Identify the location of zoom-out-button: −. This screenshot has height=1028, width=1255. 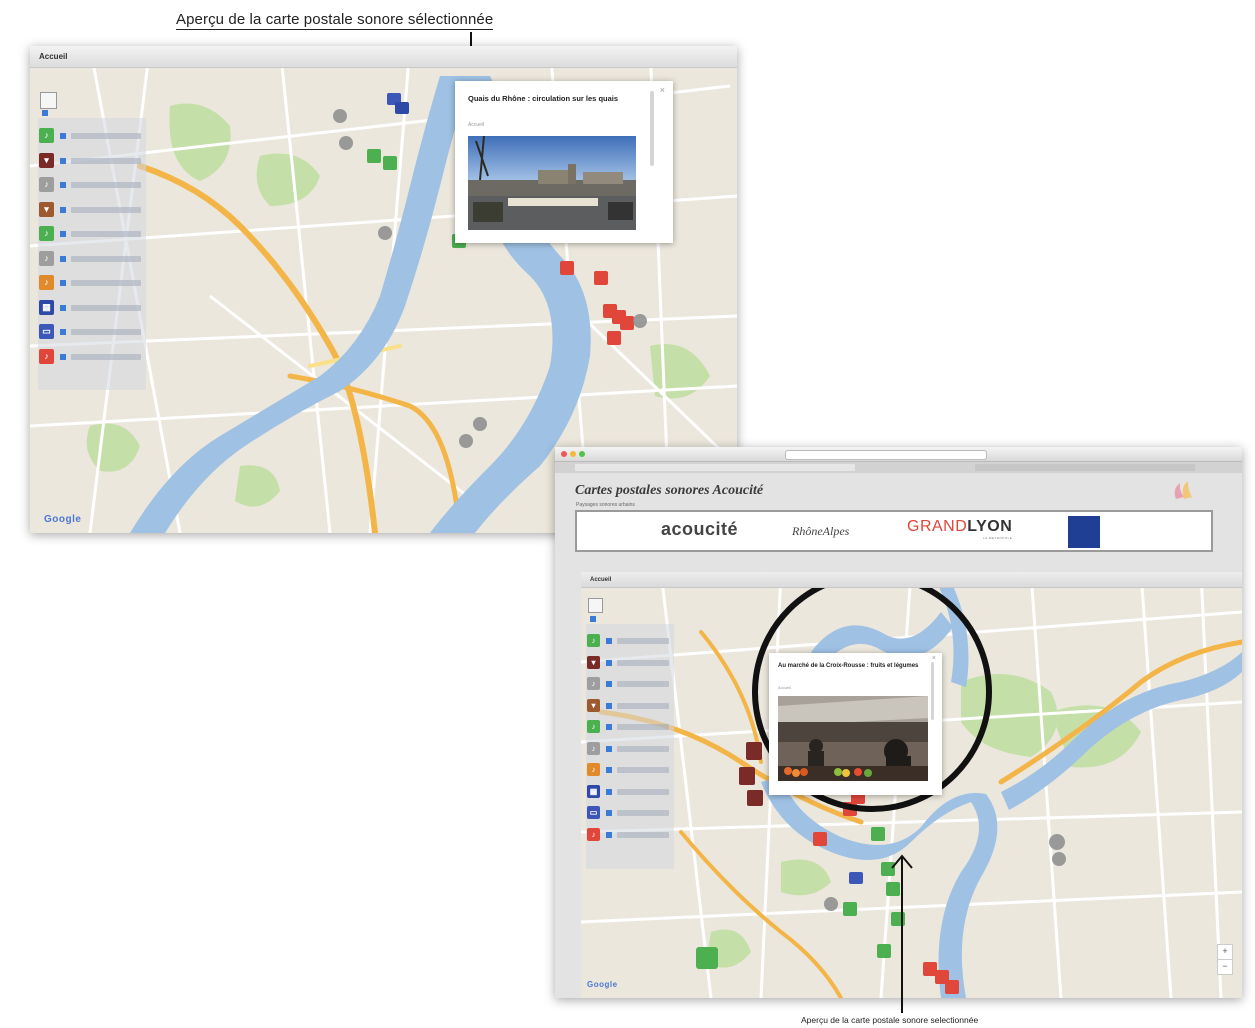
(1225, 967).